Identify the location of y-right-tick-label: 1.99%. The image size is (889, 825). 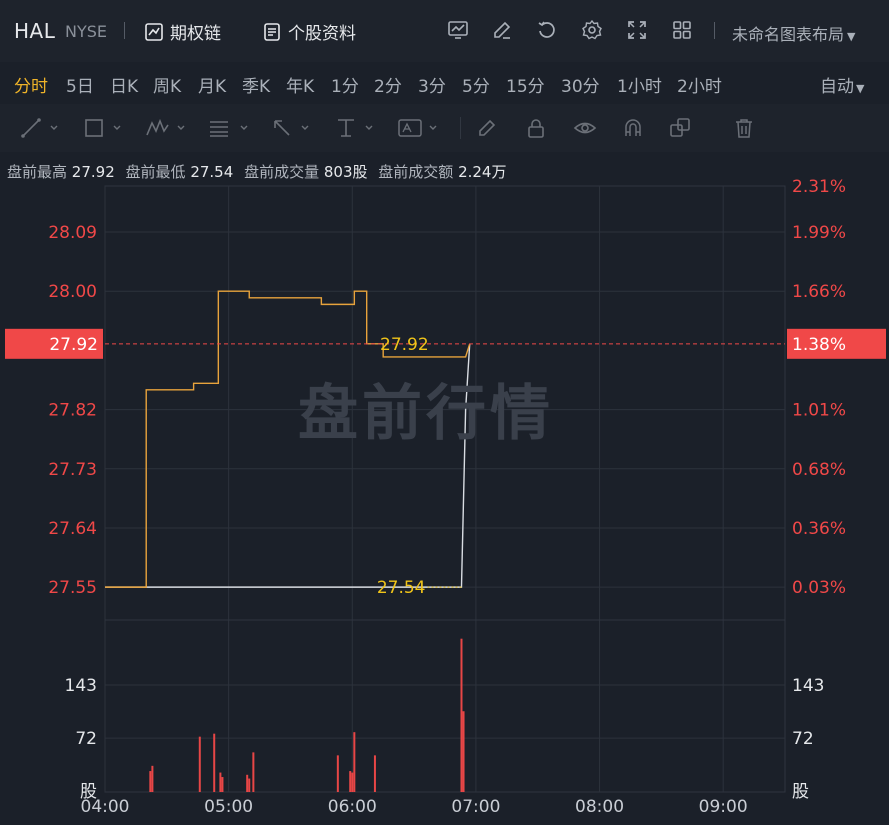
(819, 233).